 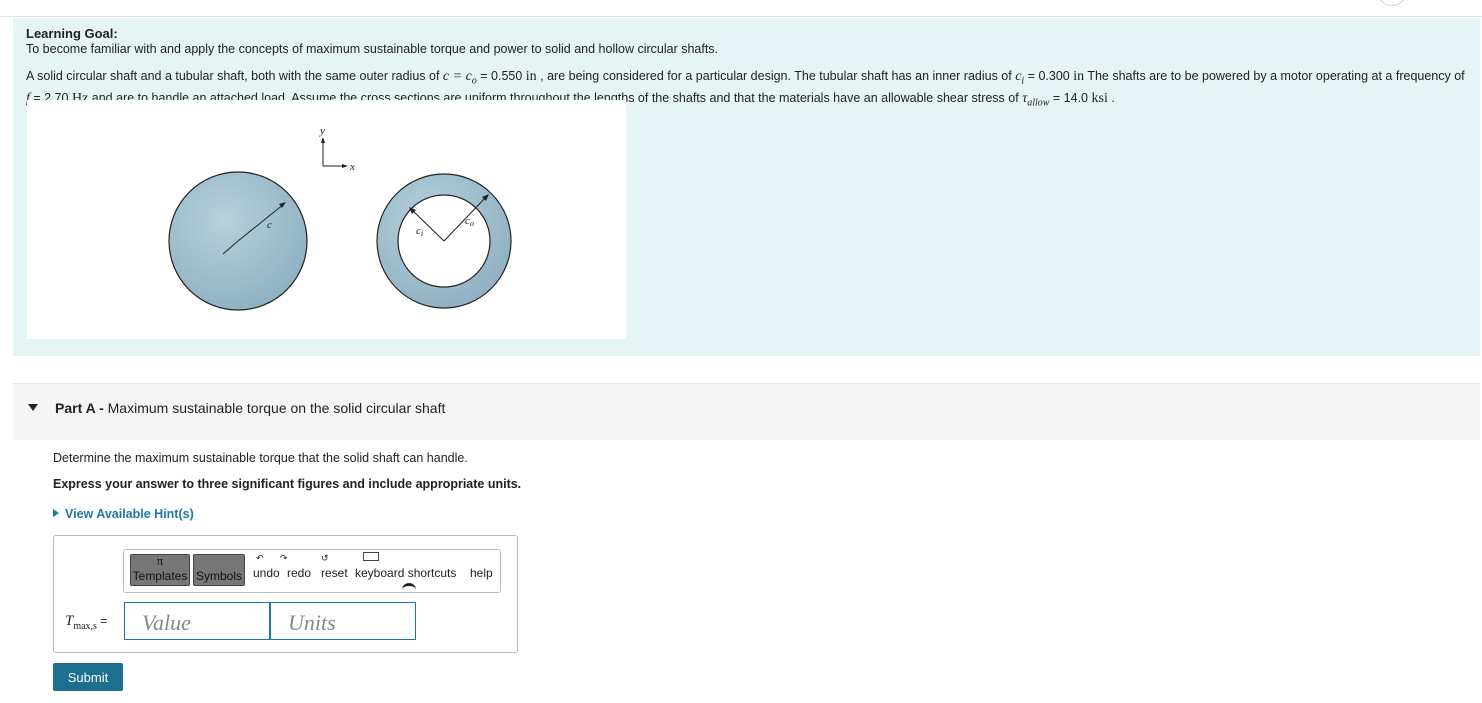 I want to click on keyboard-shortcuts-button: keyboard shortcuts, so click(x=405, y=573).